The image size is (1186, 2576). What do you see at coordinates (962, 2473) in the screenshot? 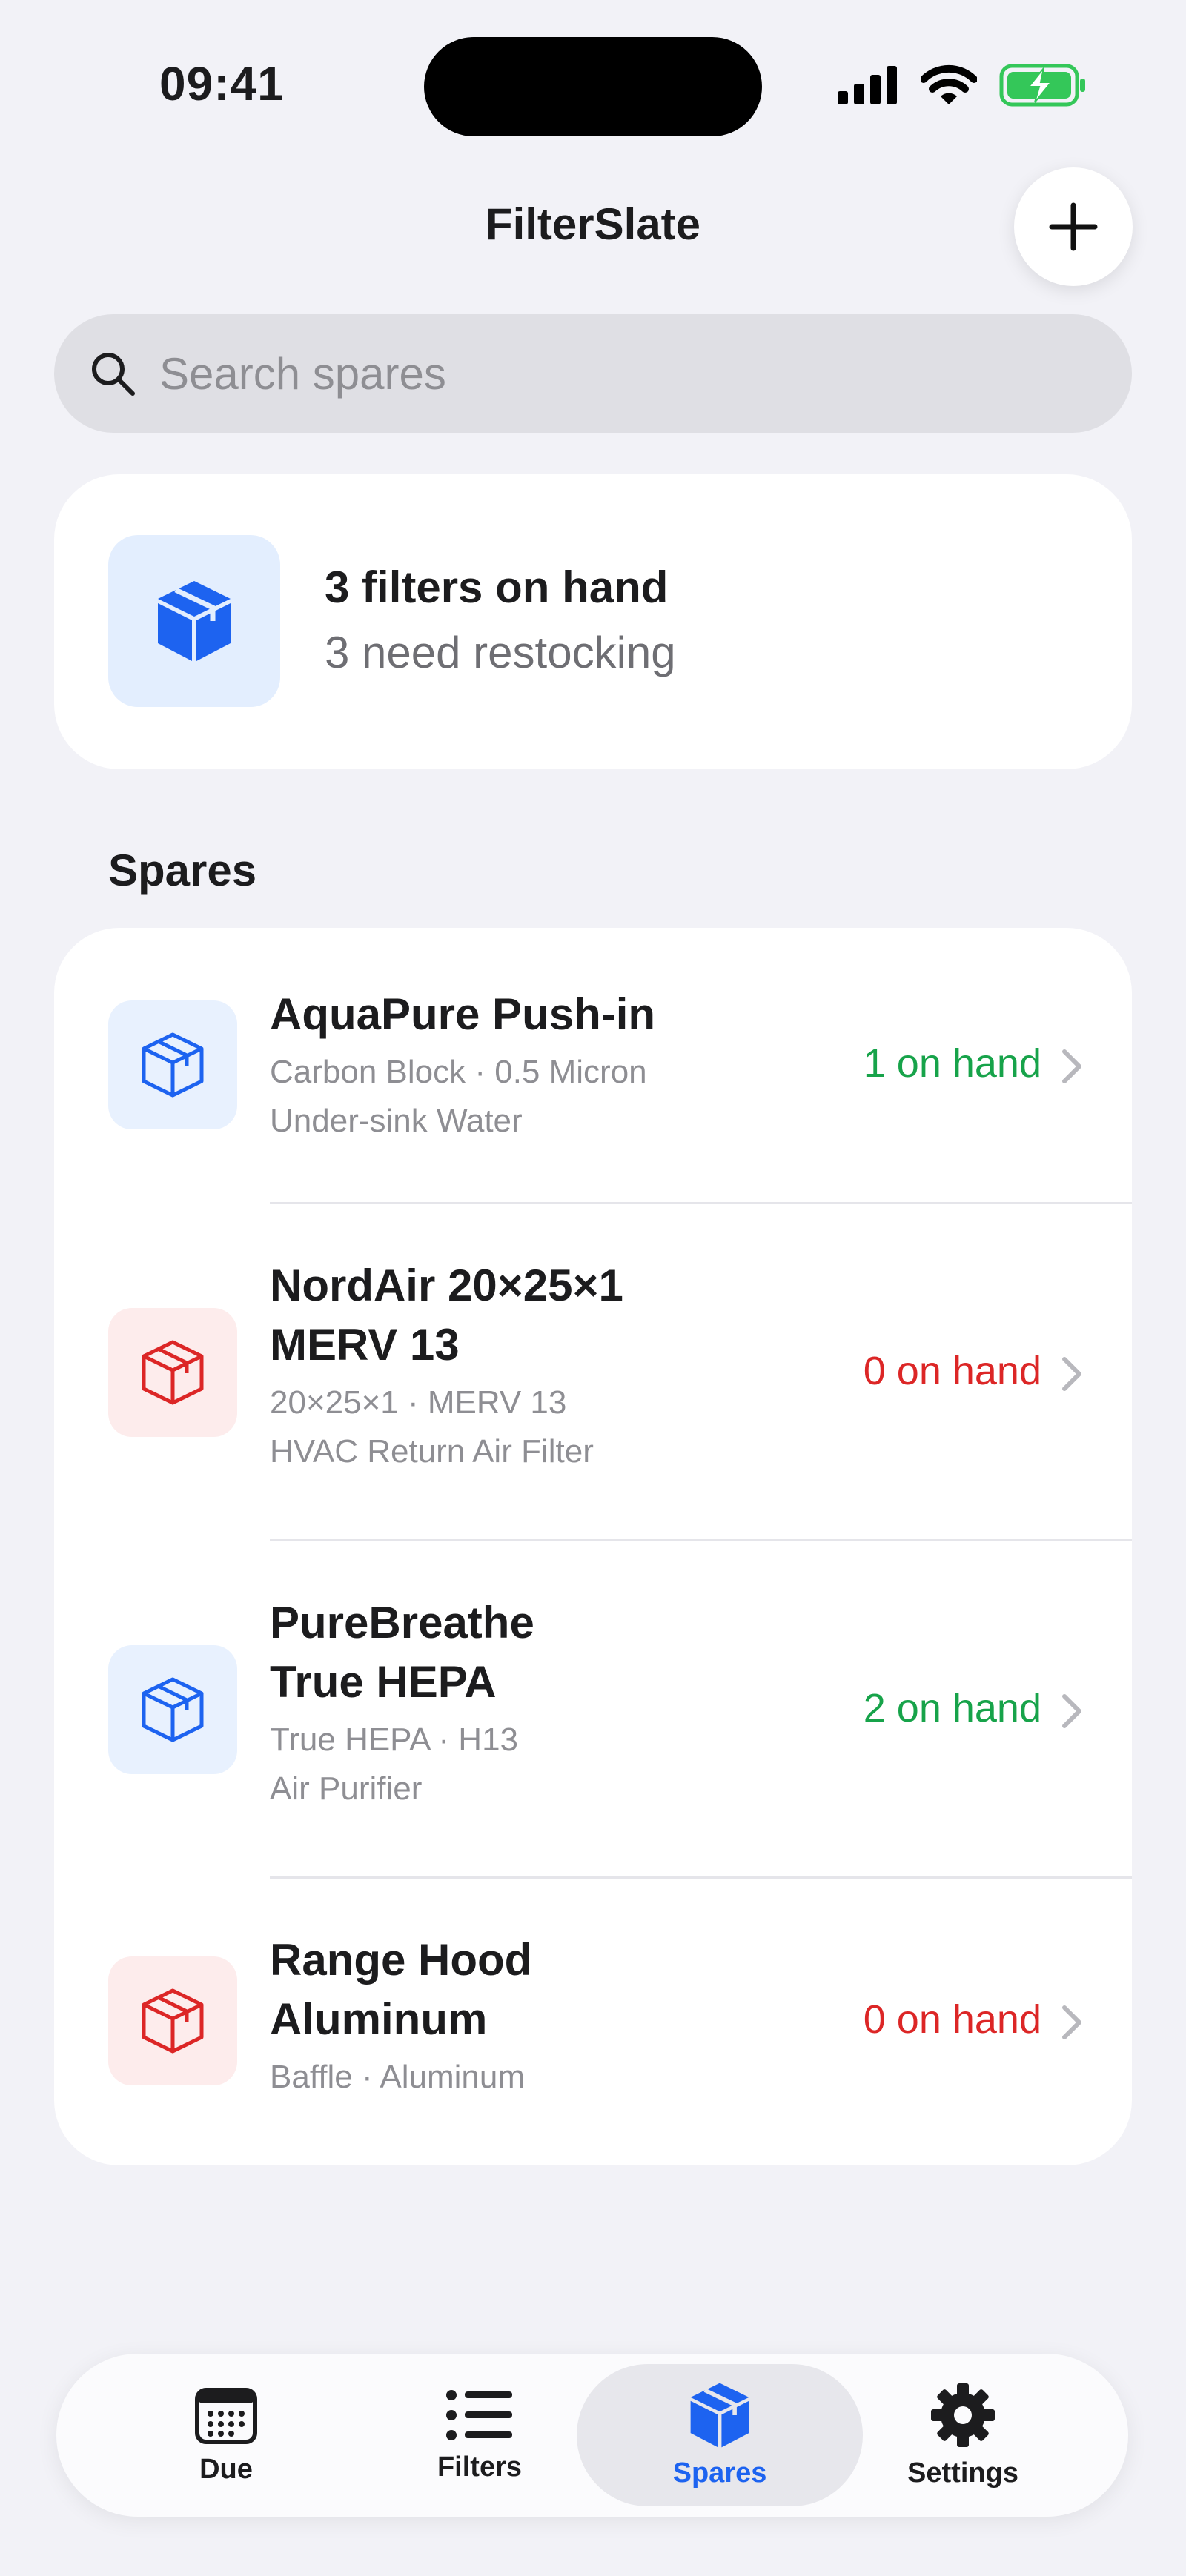
I see `tab-label: Settings` at bounding box center [962, 2473].